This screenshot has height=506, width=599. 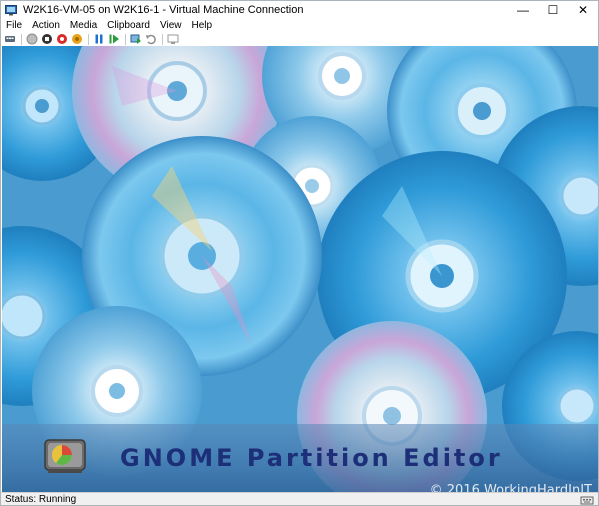 What do you see at coordinates (83, 25) in the screenshot?
I see `menu-media: Media` at bounding box center [83, 25].